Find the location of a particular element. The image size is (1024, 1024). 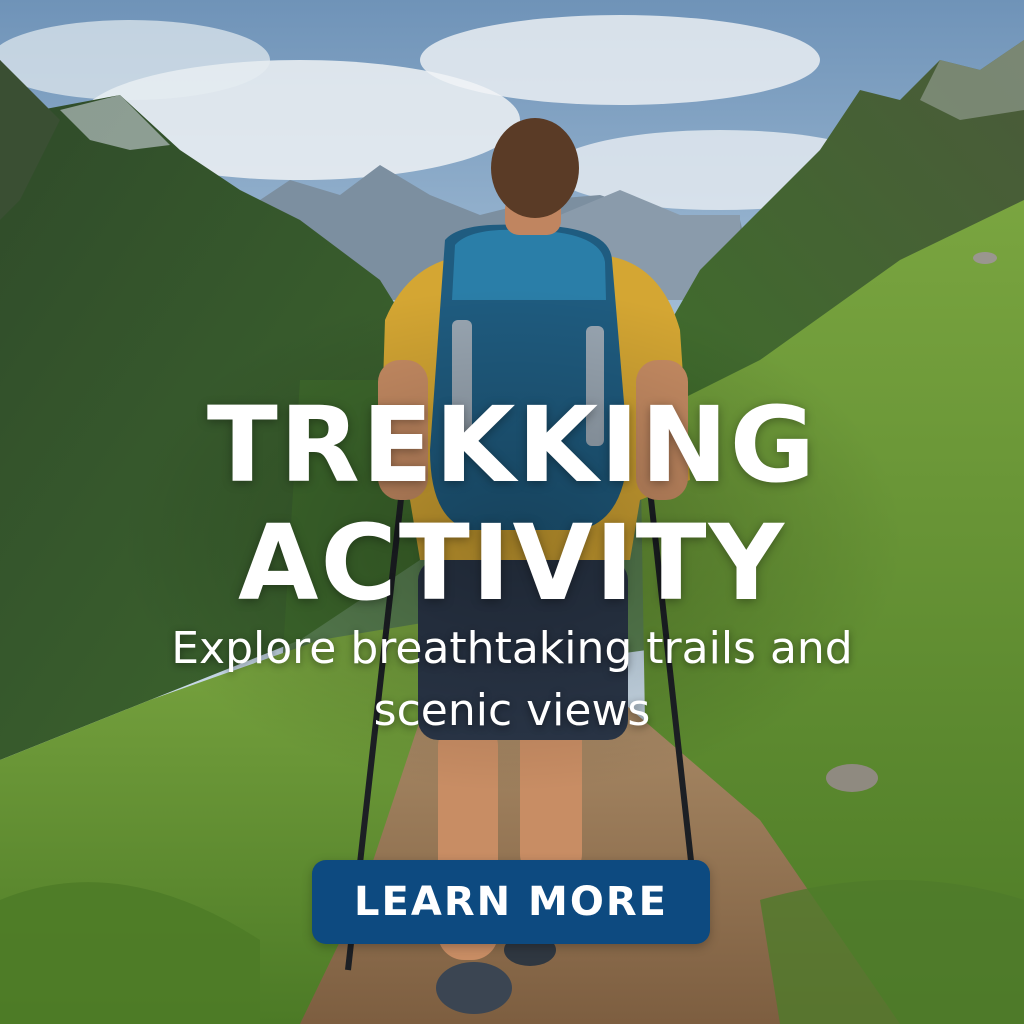

learn-more-button: LEARN MORE is located at coordinates (511, 902).